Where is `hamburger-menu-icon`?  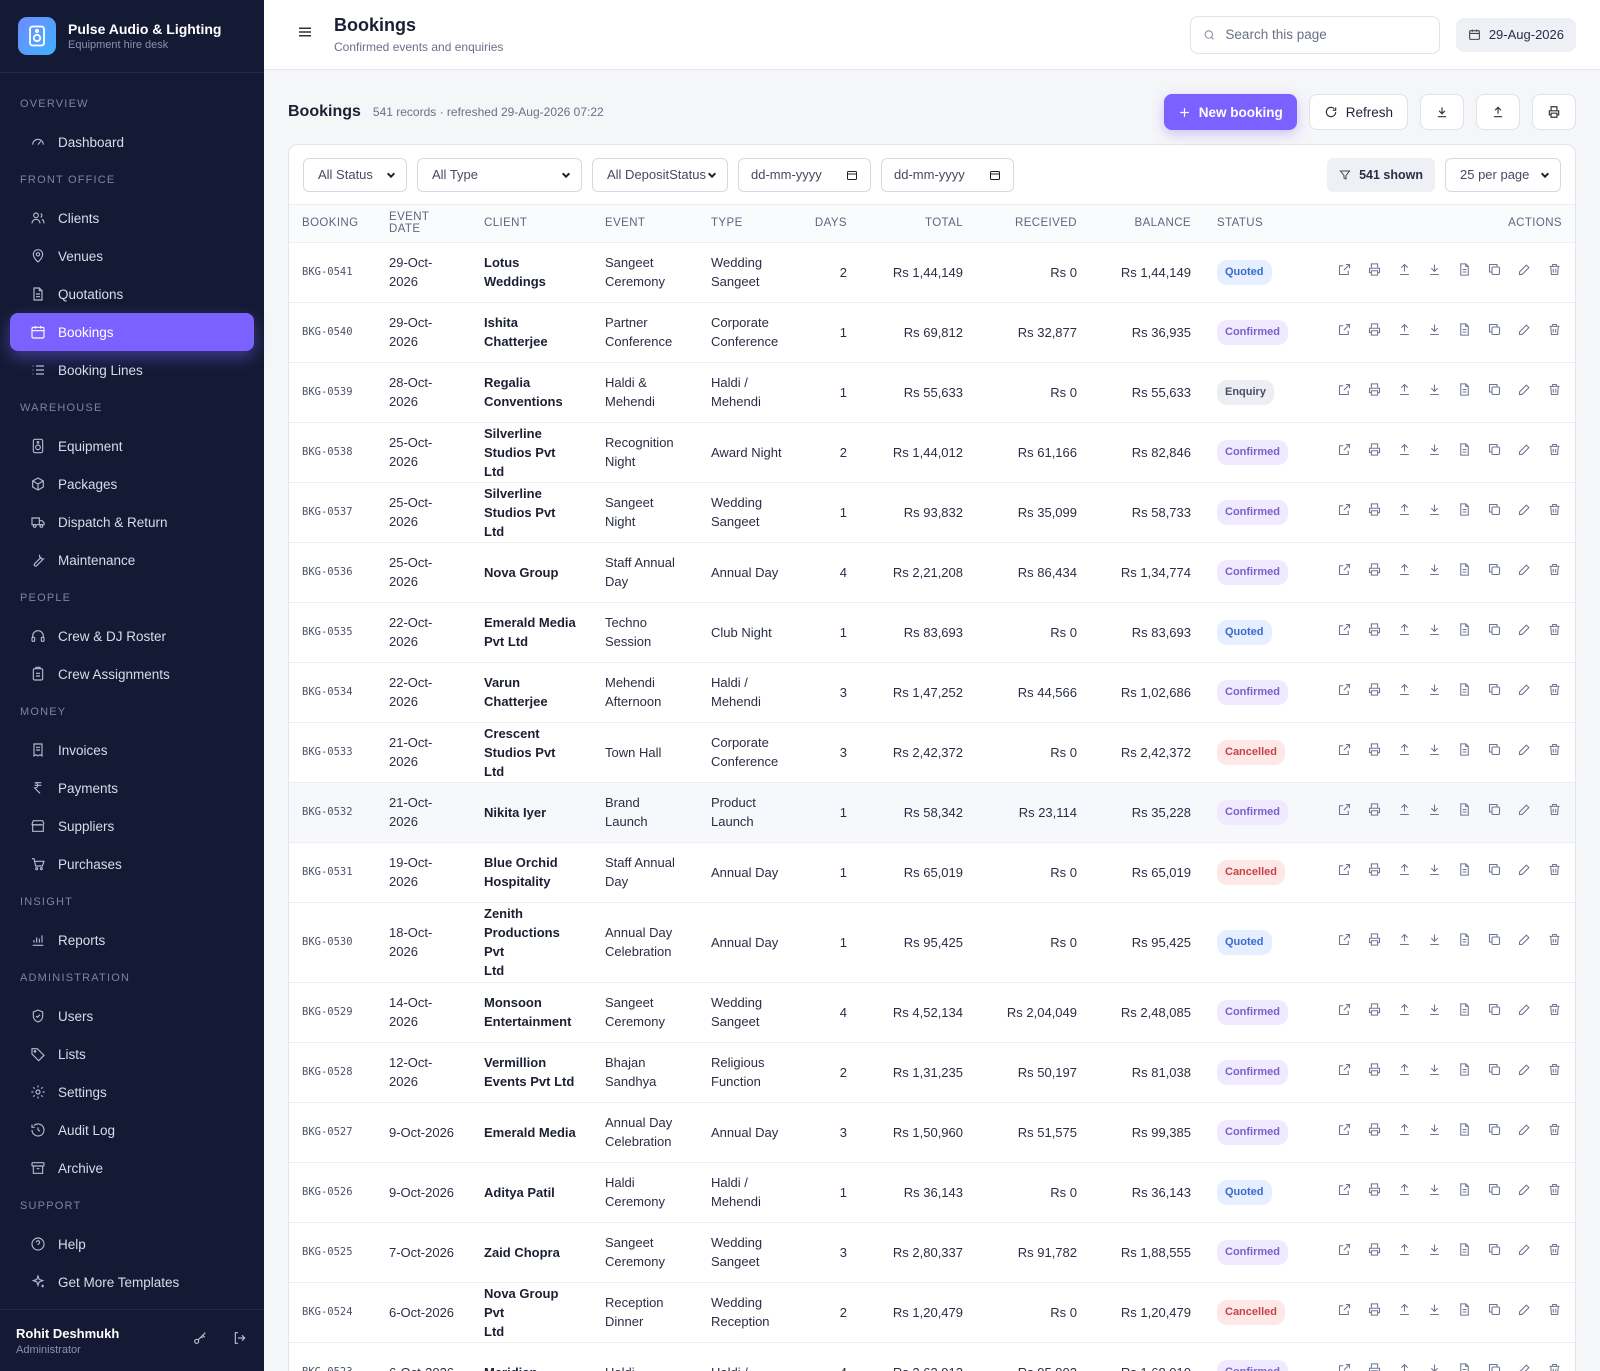
hamburger-menu-icon is located at coordinates (305, 34).